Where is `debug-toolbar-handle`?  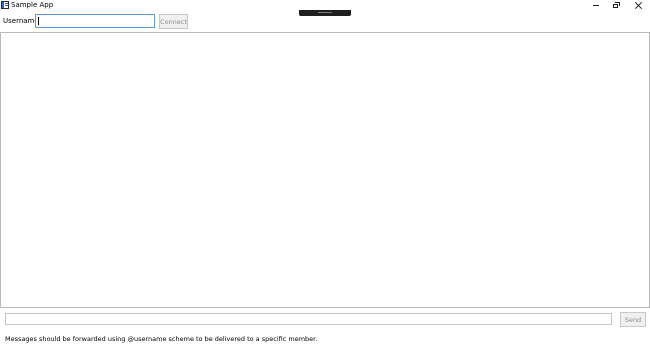
debug-toolbar-handle is located at coordinates (325, 13).